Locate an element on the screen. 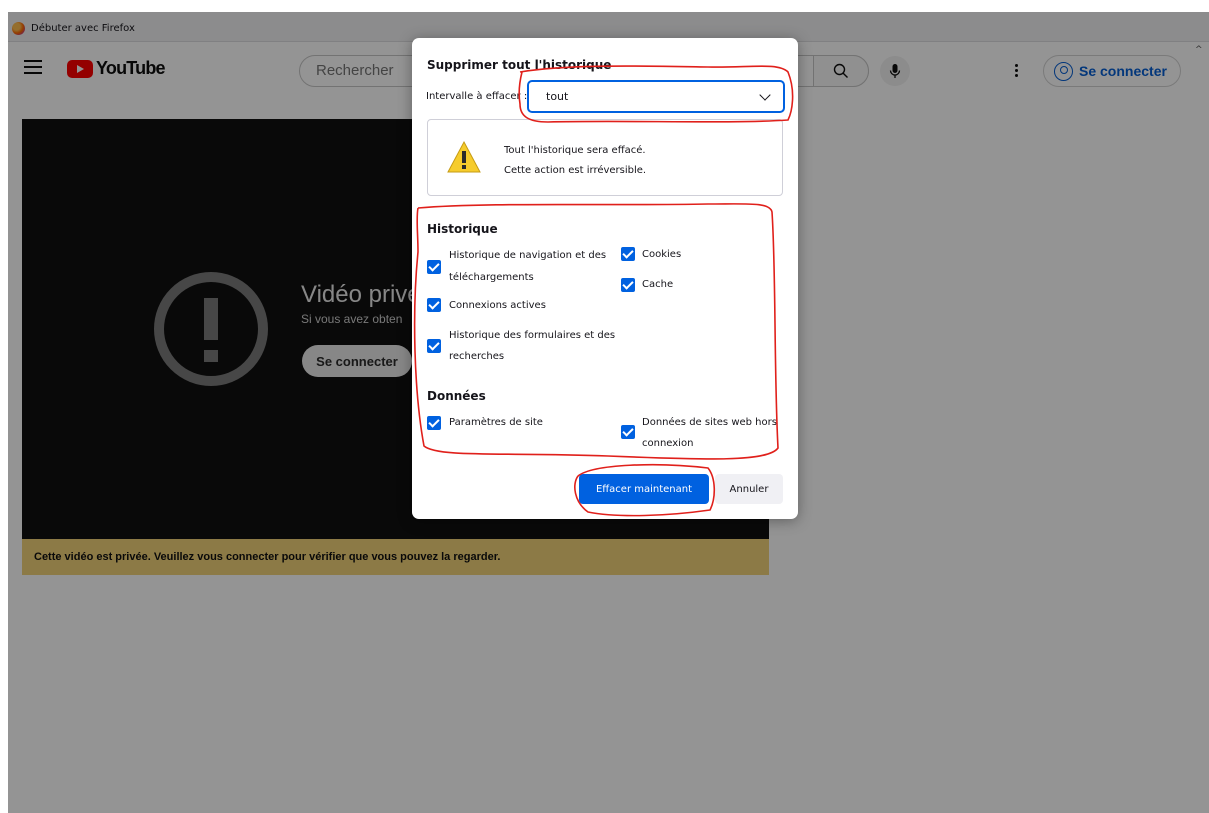 The height and width of the screenshot is (813, 1209). checkbox-site-settings is located at coordinates (434, 423).